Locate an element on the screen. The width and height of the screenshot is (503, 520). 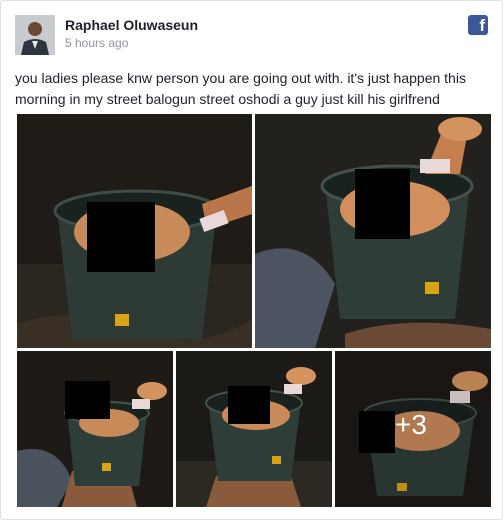
author-name: Raphael Oluwaseun is located at coordinates (131, 25).